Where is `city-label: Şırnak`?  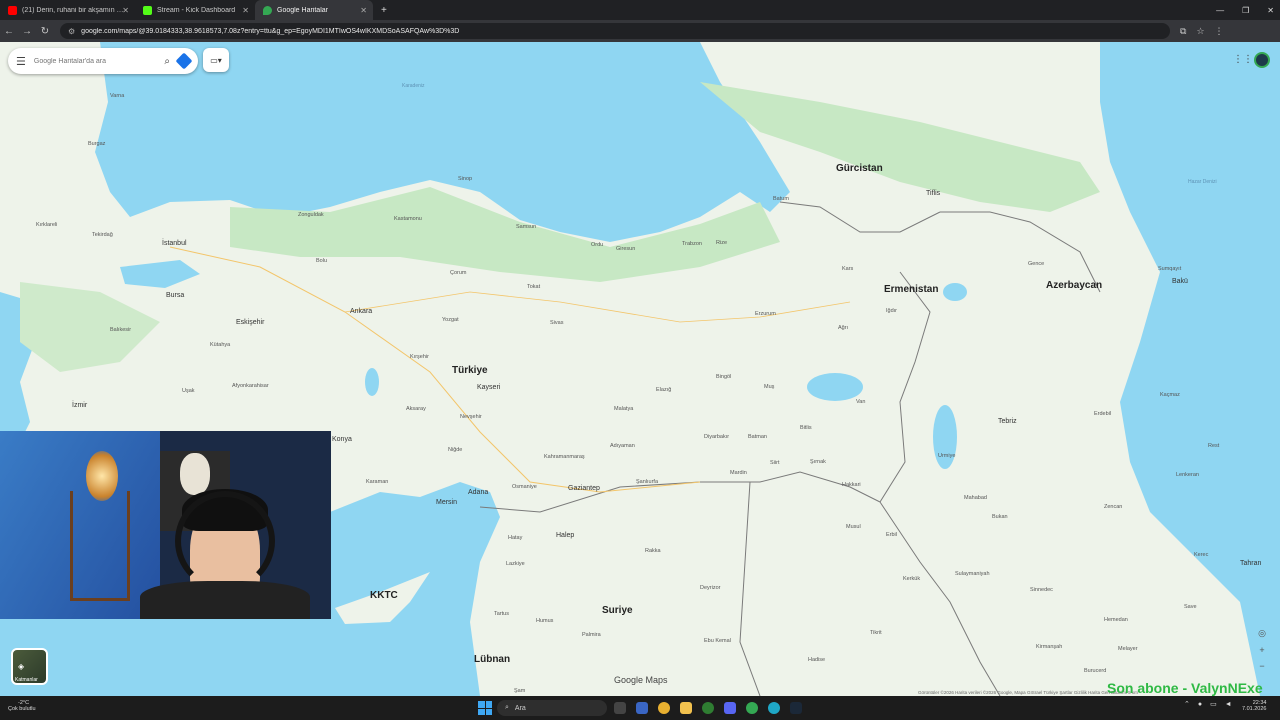 city-label: Şırnak is located at coordinates (818, 462).